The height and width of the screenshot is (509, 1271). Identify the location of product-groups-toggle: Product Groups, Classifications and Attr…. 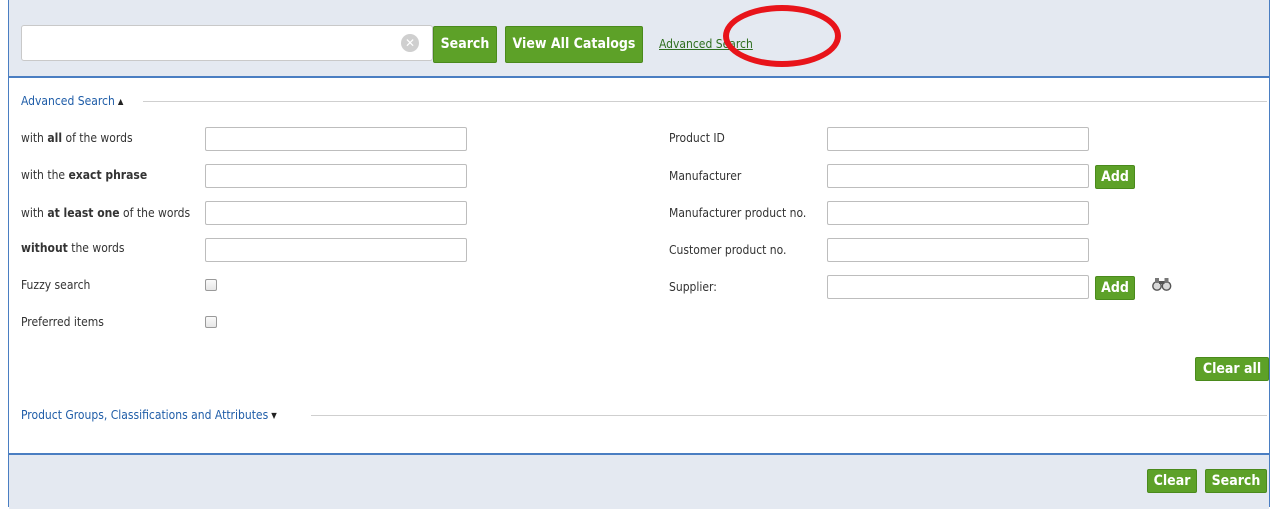
(149, 415).